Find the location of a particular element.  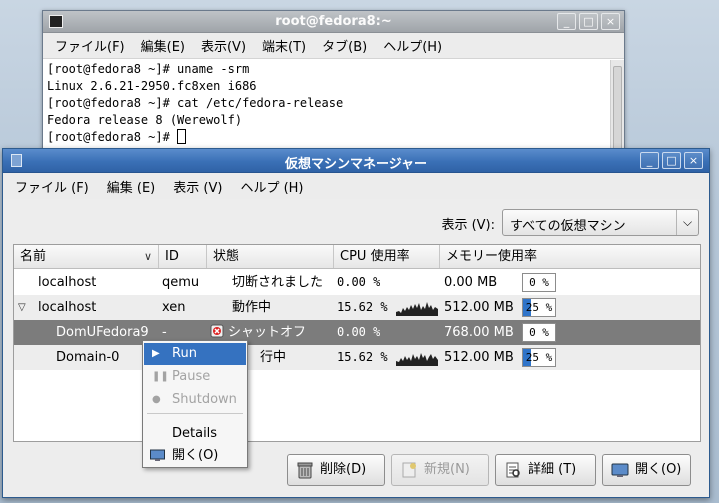

menu-item-open-label: 開く(O) is located at coordinates (195, 455).